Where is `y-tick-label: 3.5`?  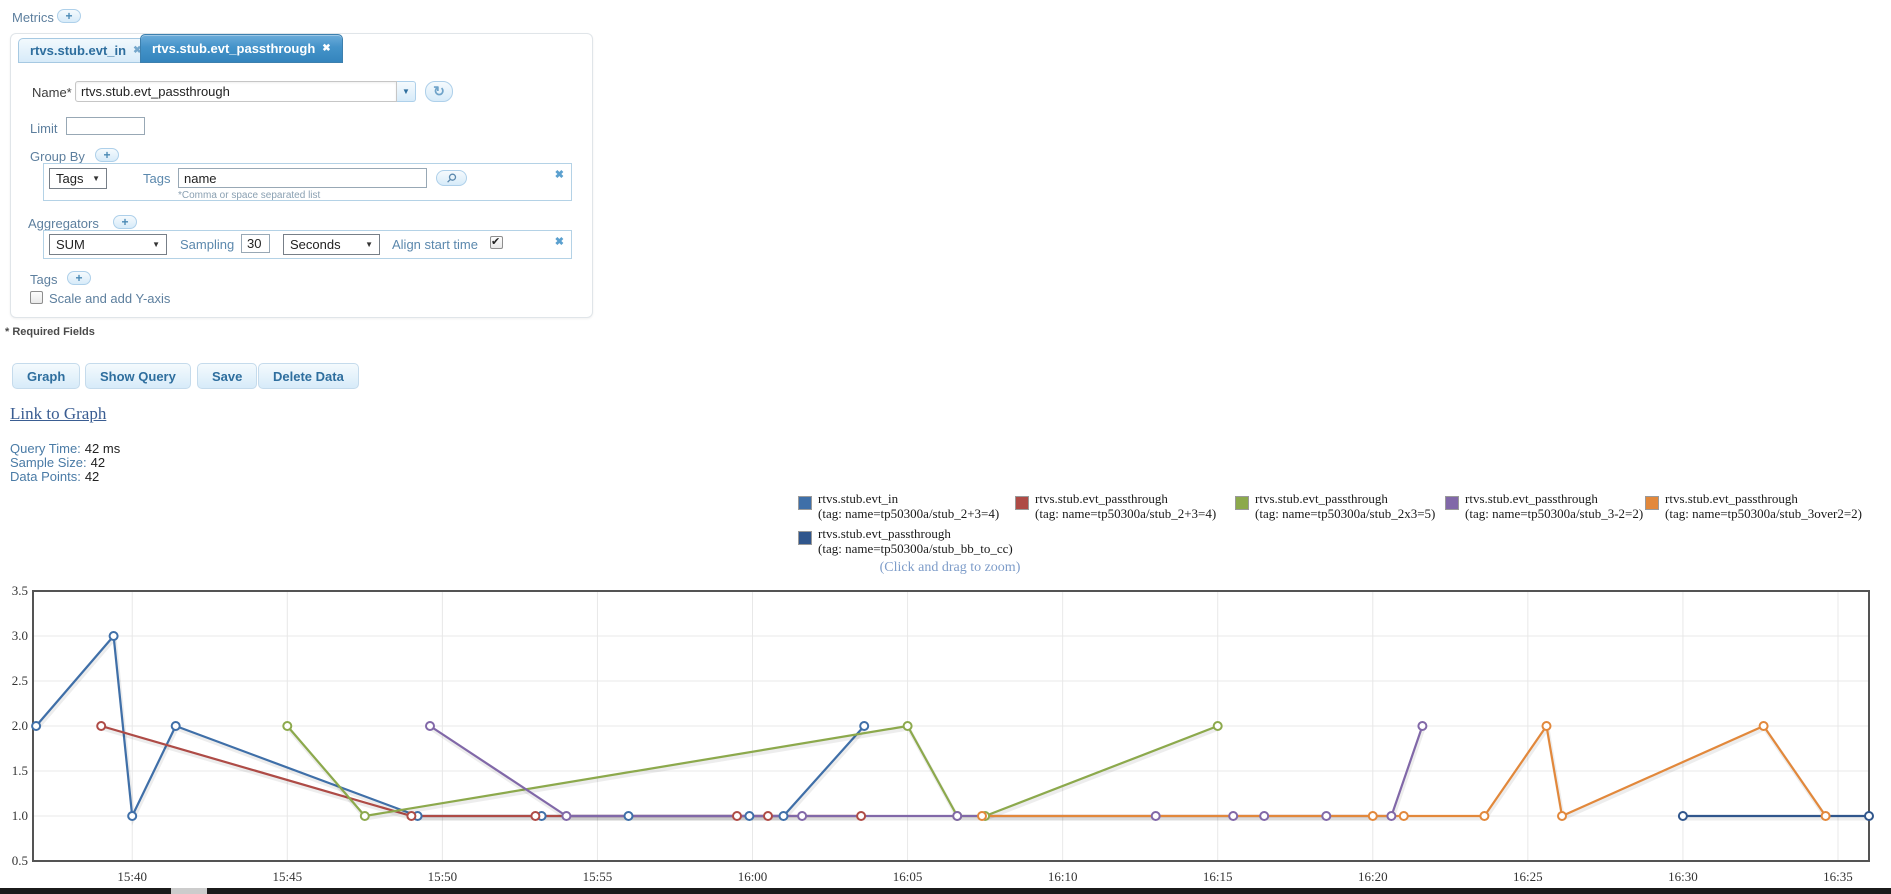 y-tick-label: 3.5 is located at coordinates (20, 591).